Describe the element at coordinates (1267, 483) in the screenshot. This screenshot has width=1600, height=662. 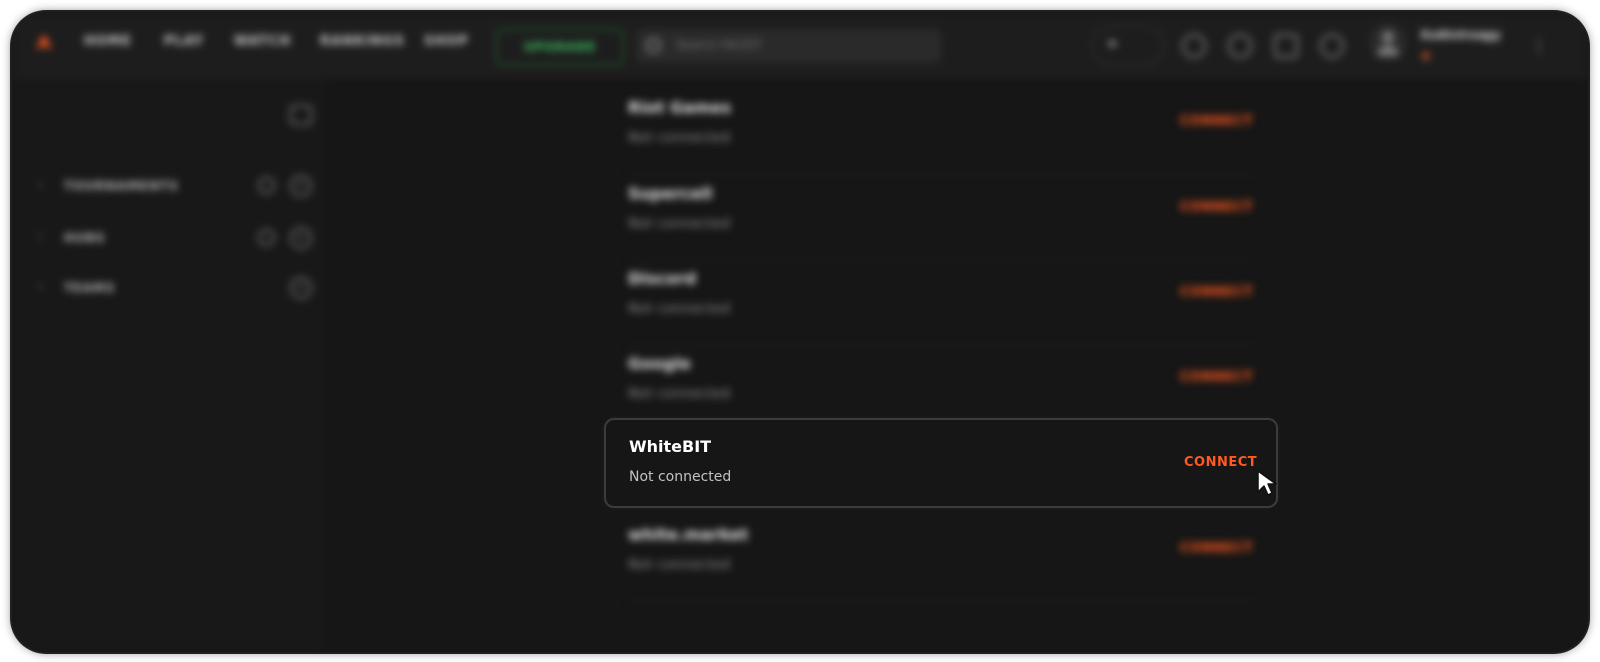
I see `mouse-pointer-icon` at that location.